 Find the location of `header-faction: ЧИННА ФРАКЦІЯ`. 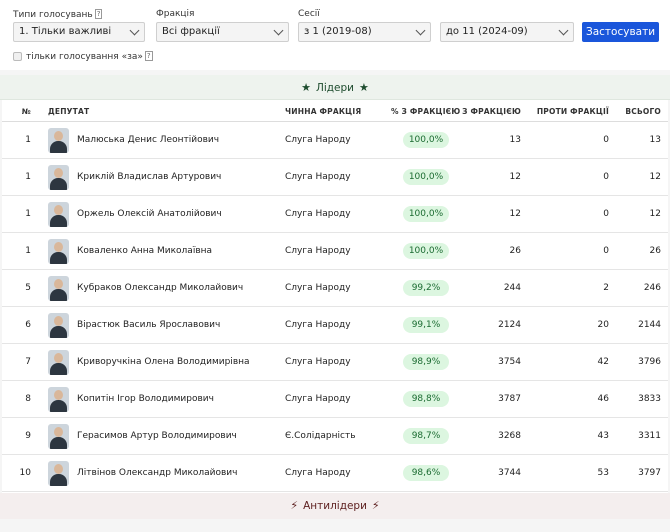

header-faction: ЧИННА ФРАКЦІЯ is located at coordinates (323, 111).